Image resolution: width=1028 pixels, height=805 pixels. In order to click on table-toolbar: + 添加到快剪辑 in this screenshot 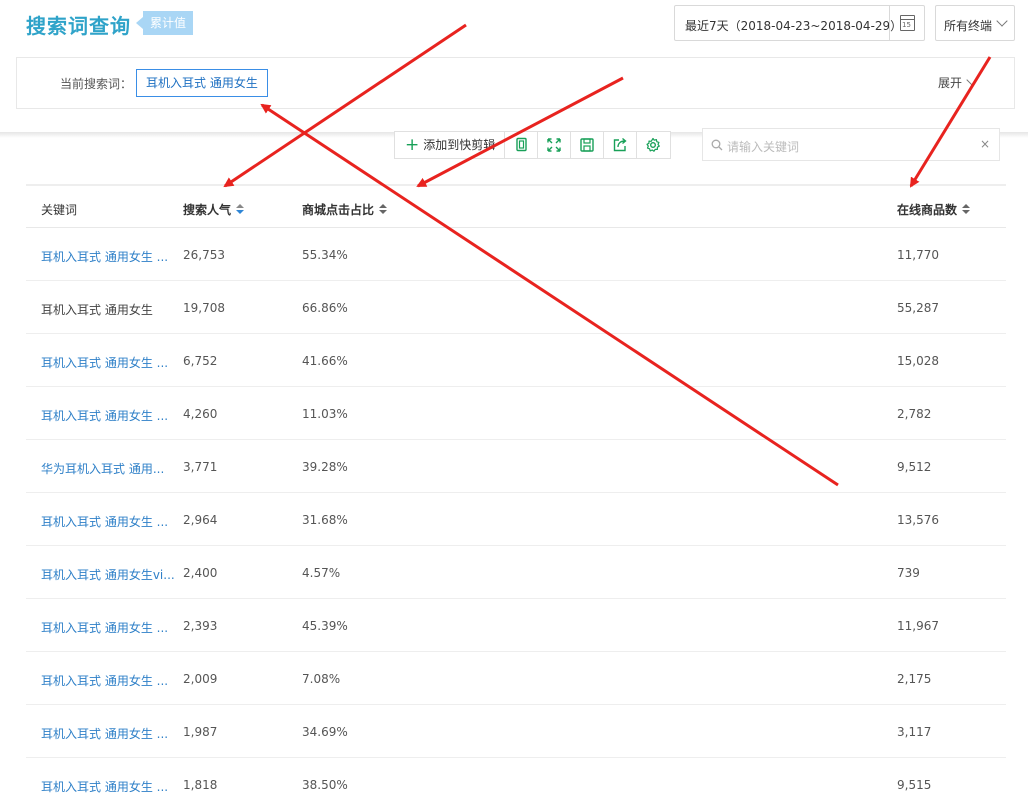, I will do `click(533, 145)`.